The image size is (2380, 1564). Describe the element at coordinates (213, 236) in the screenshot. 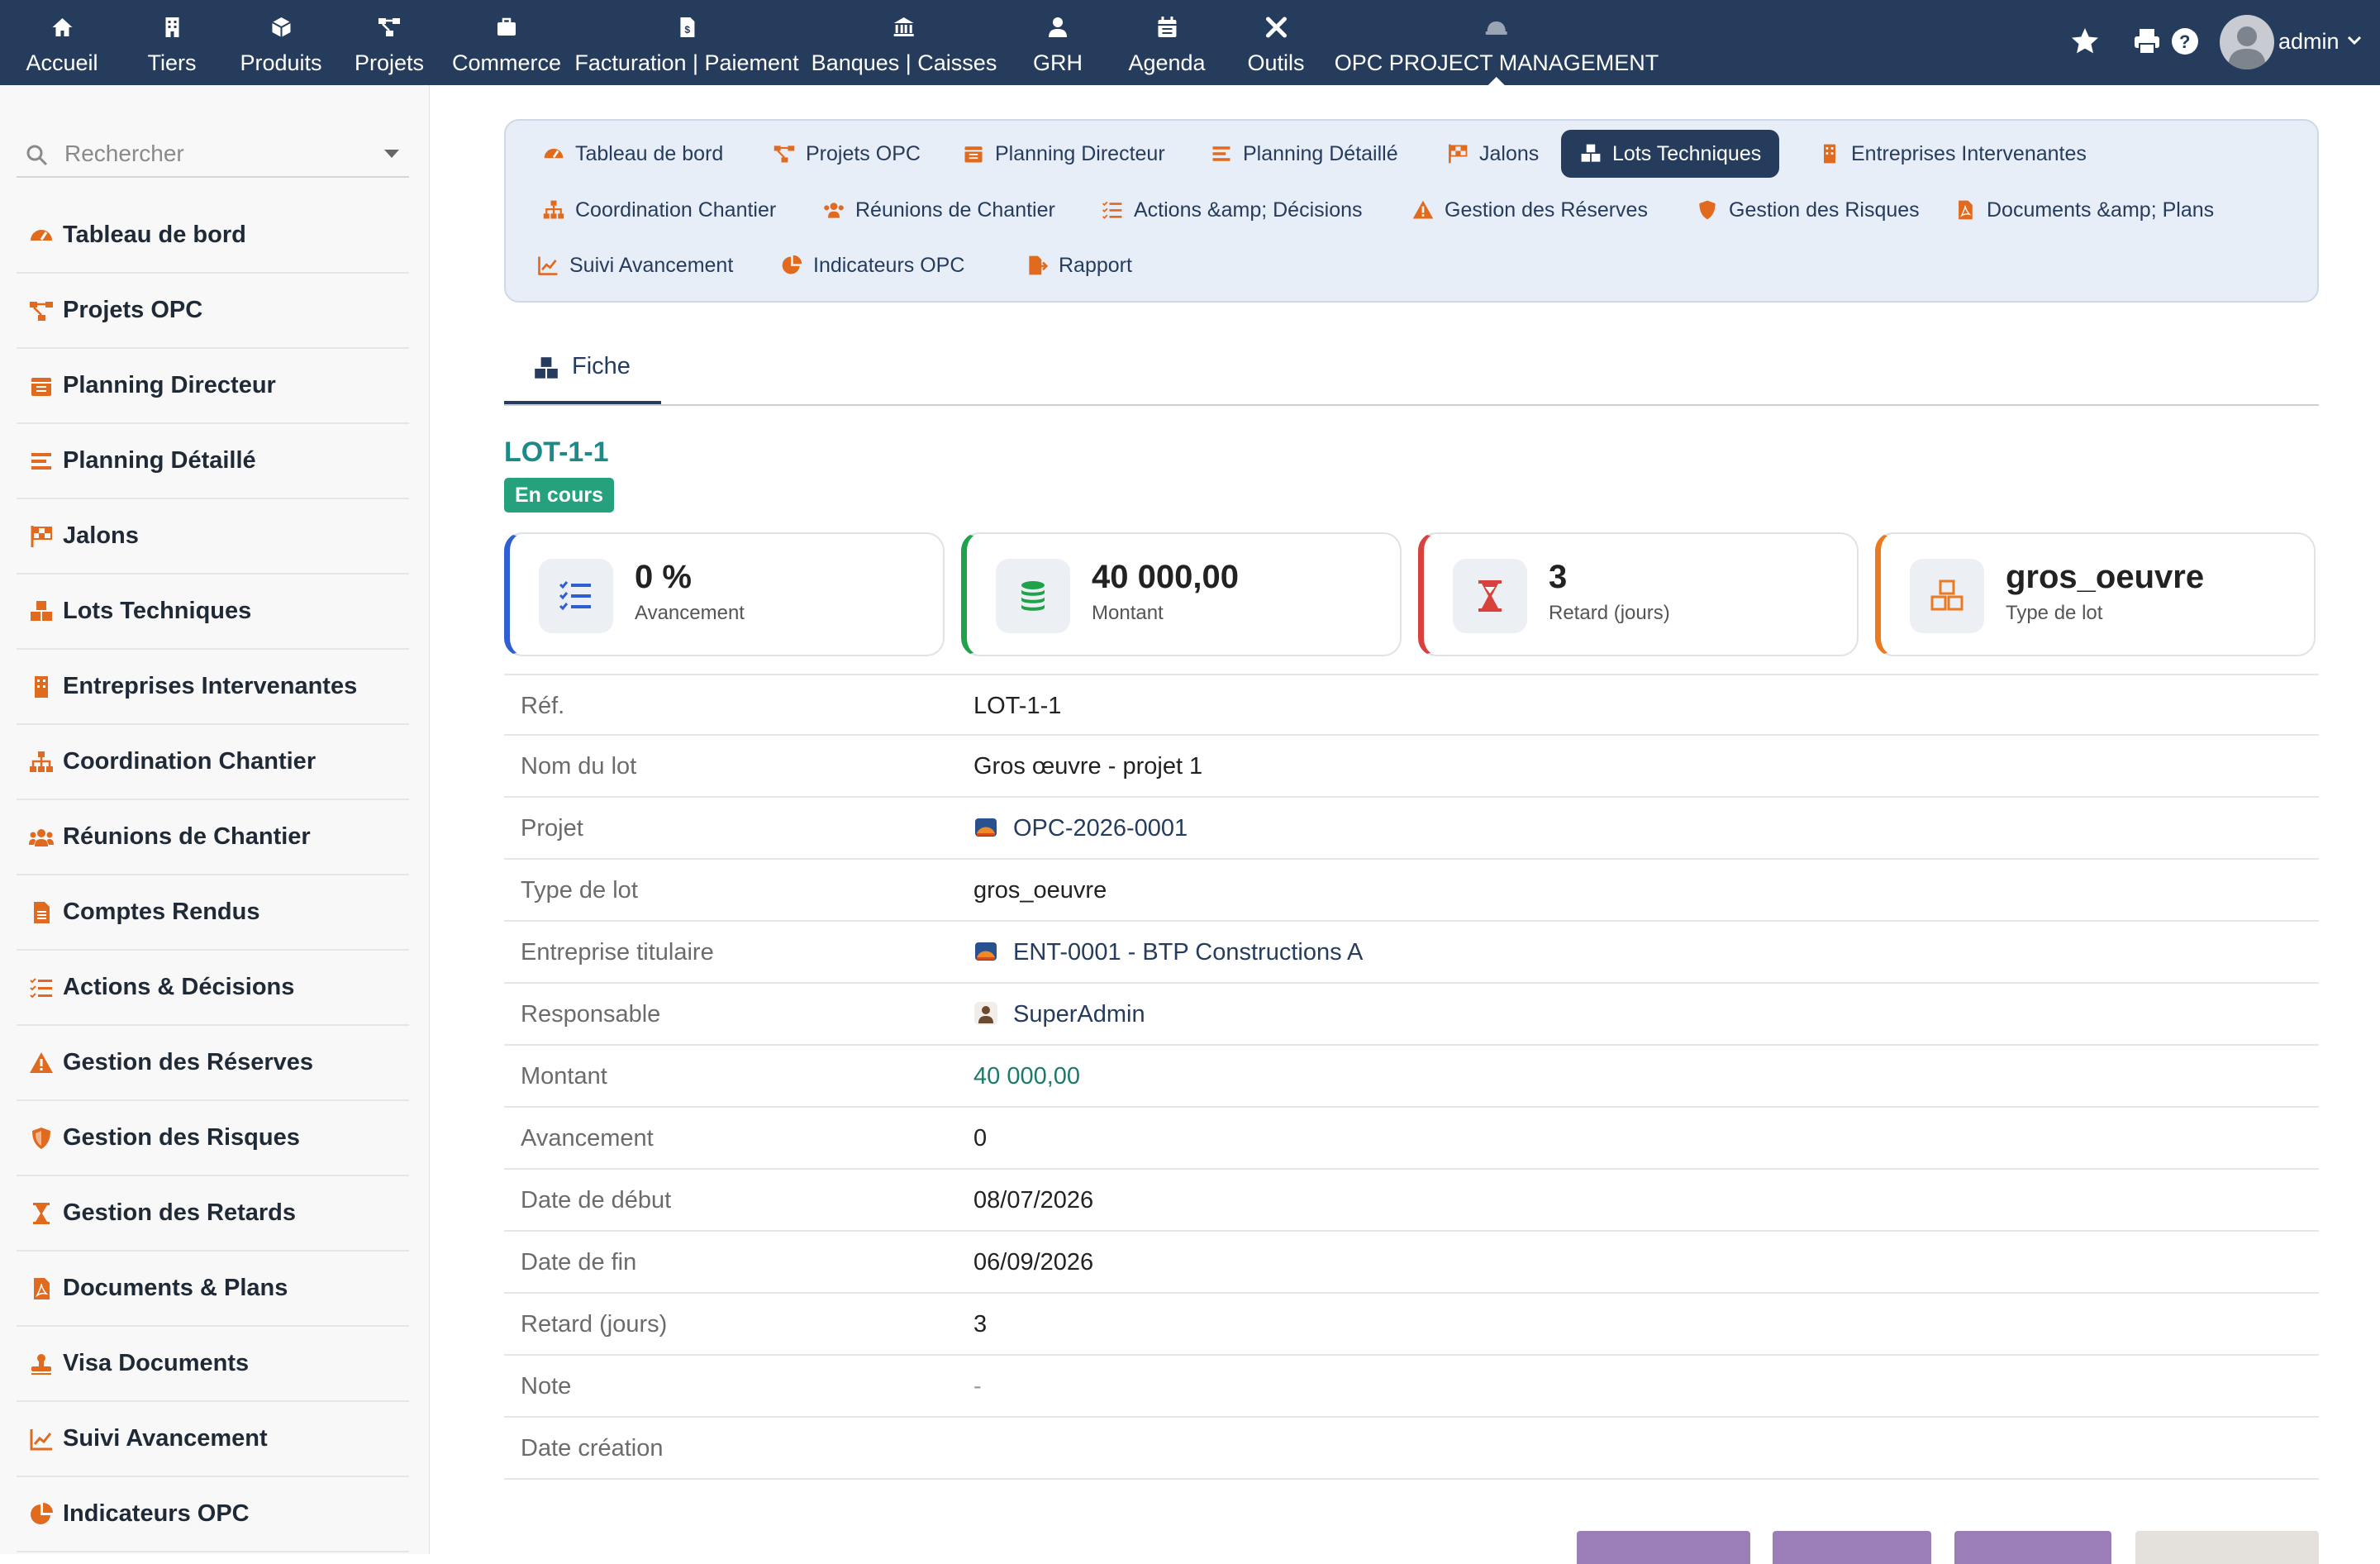

I see `sidebar-item-tableau-de-bord: Tableau de bord` at that location.